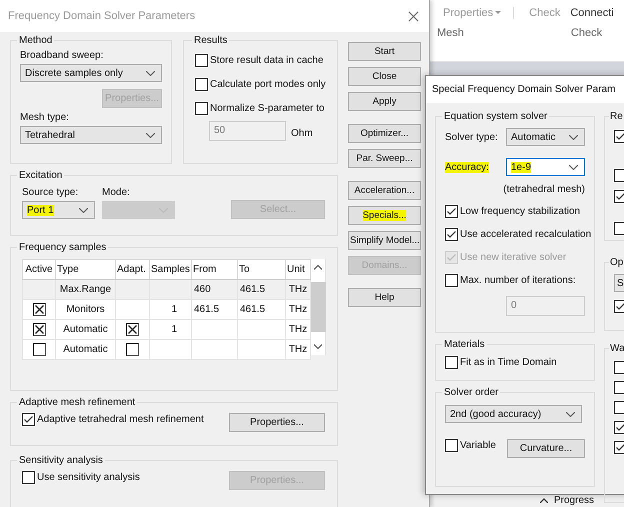  What do you see at coordinates (58, 210) in the screenshot?
I see `dropdown: Port 1` at bounding box center [58, 210].